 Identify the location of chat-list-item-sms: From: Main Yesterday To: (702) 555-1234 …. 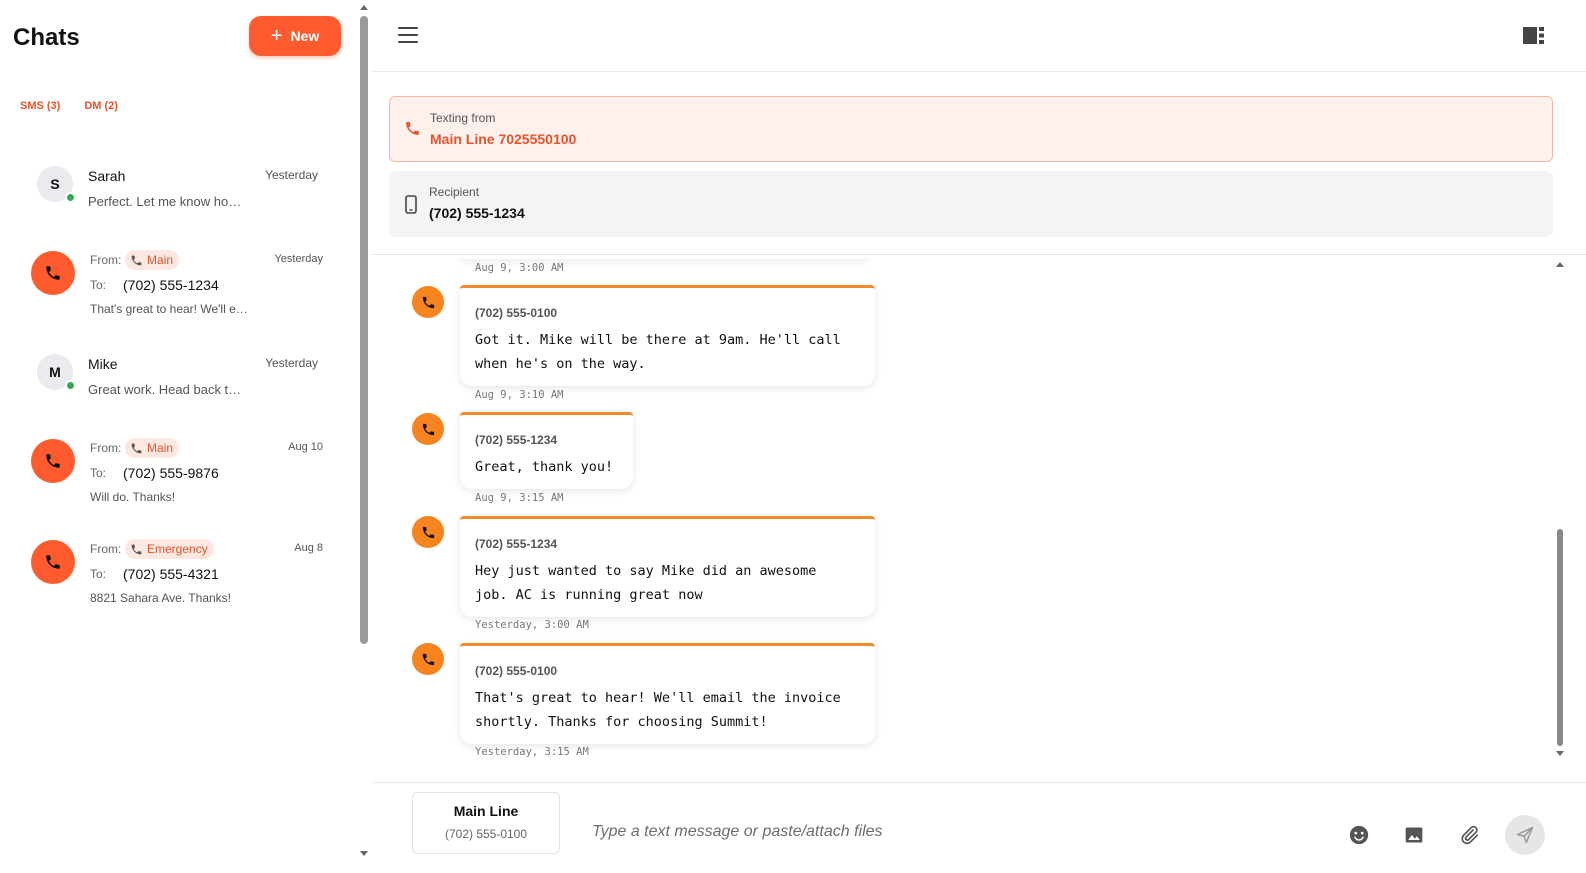
(170, 284).